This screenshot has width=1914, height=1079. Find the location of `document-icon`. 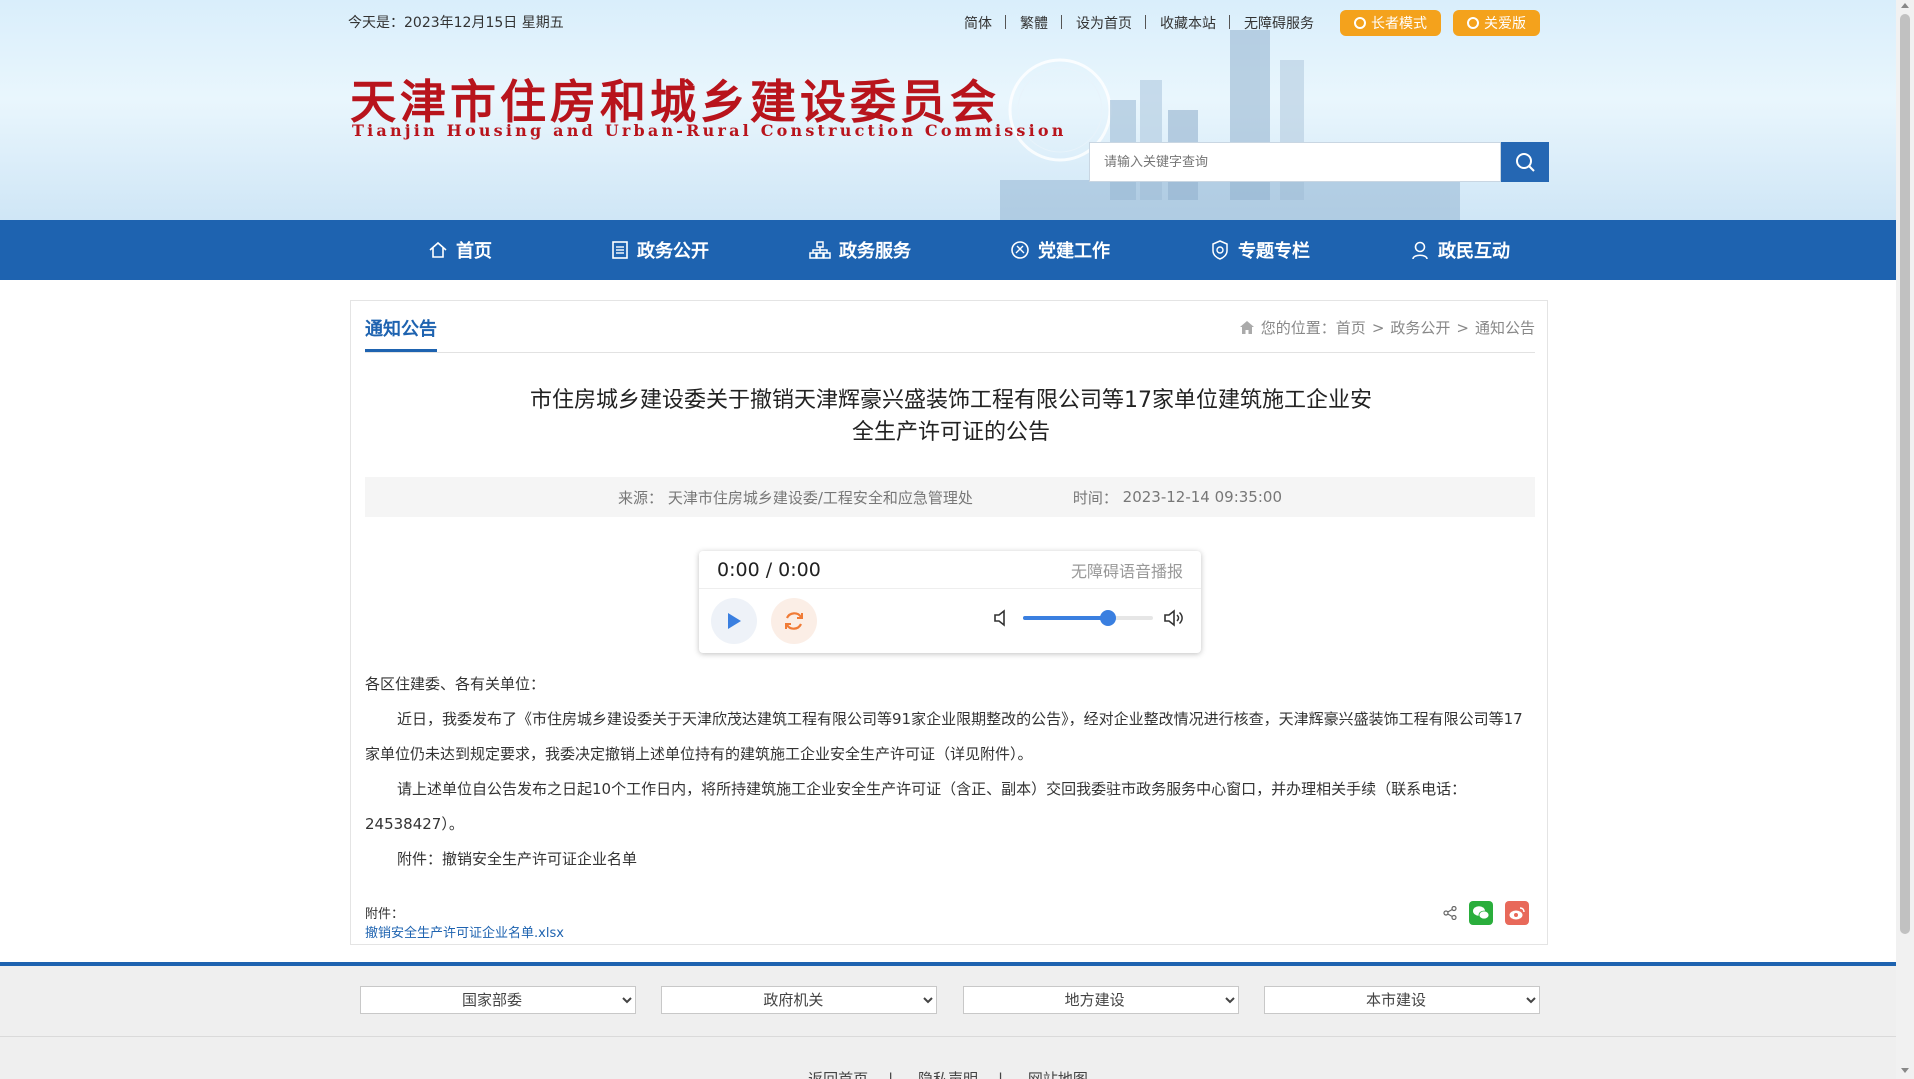

document-icon is located at coordinates (620, 250).